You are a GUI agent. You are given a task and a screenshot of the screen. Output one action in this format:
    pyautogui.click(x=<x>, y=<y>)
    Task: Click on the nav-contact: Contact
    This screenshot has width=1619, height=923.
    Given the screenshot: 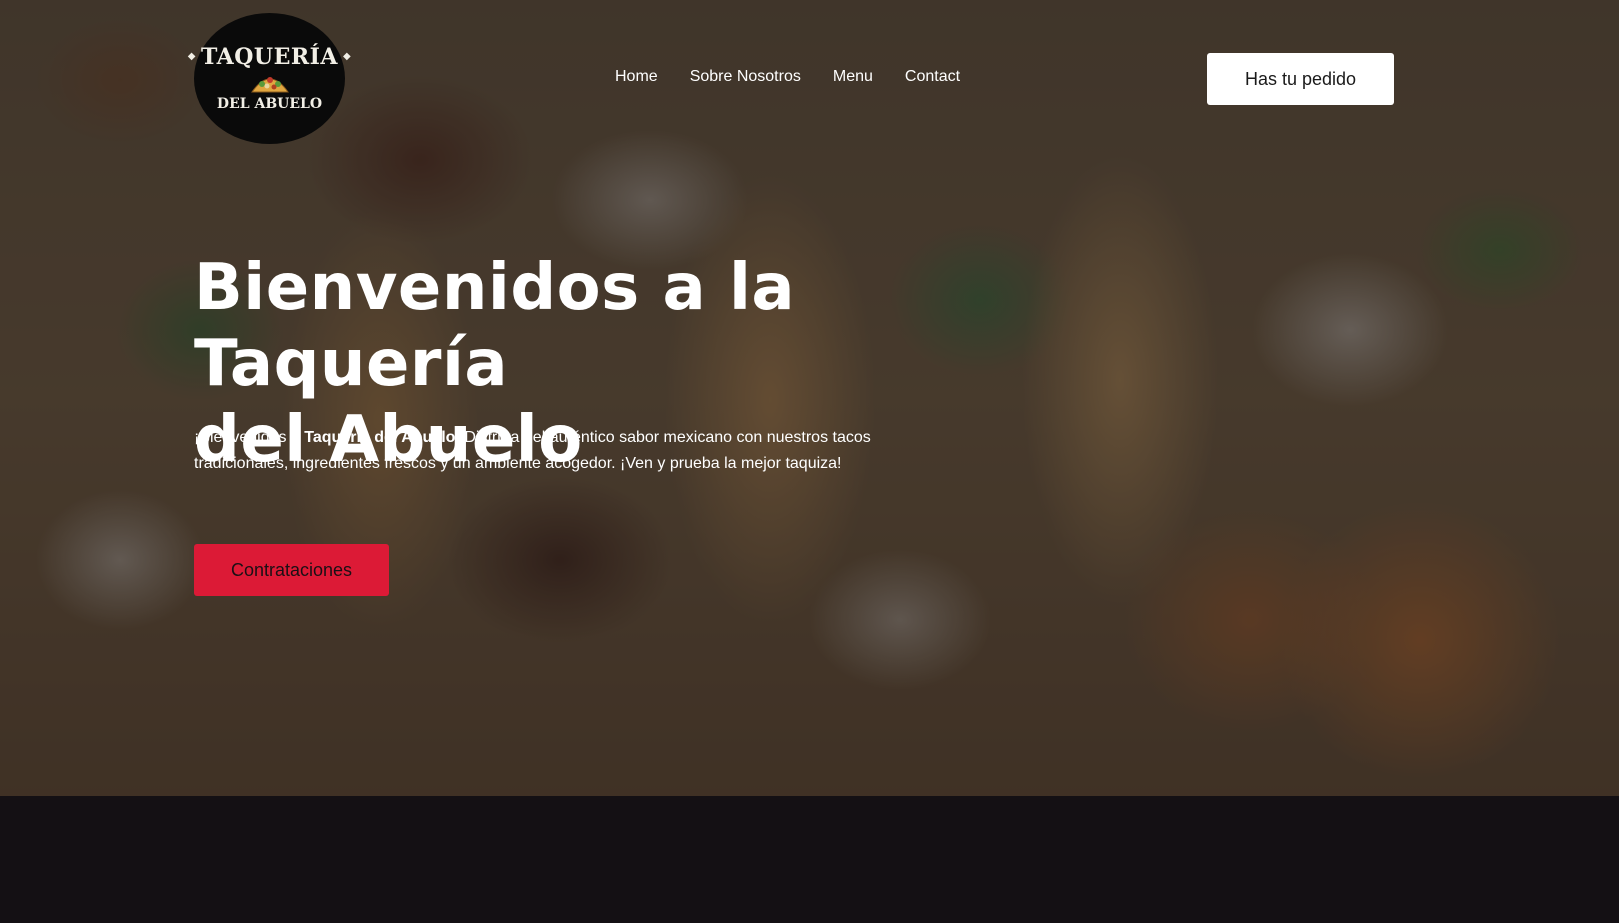 What is the action you would take?
    pyautogui.click(x=932, y=77)
    